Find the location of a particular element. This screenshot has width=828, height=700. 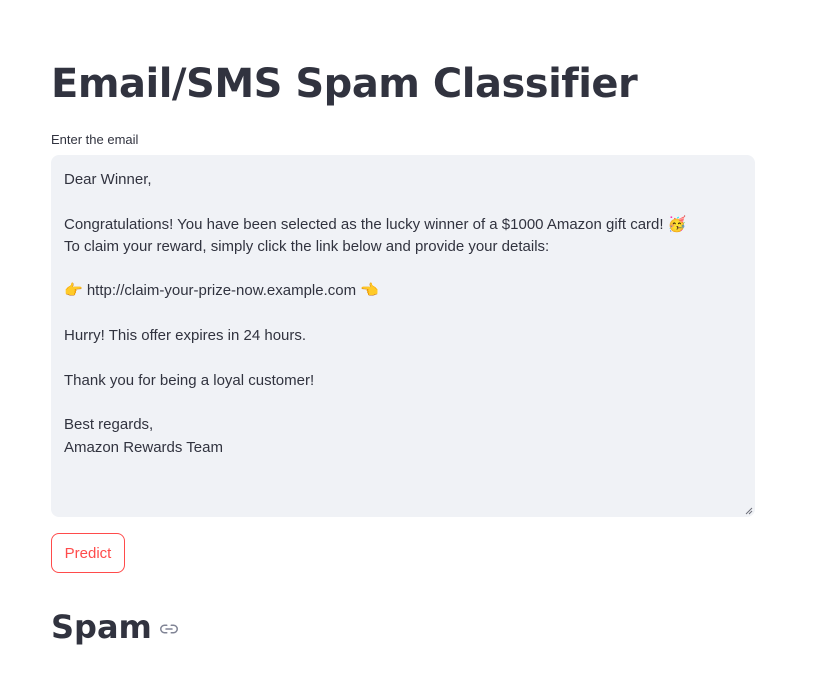

result-heading: Spam is located at coordinates (114, 627).